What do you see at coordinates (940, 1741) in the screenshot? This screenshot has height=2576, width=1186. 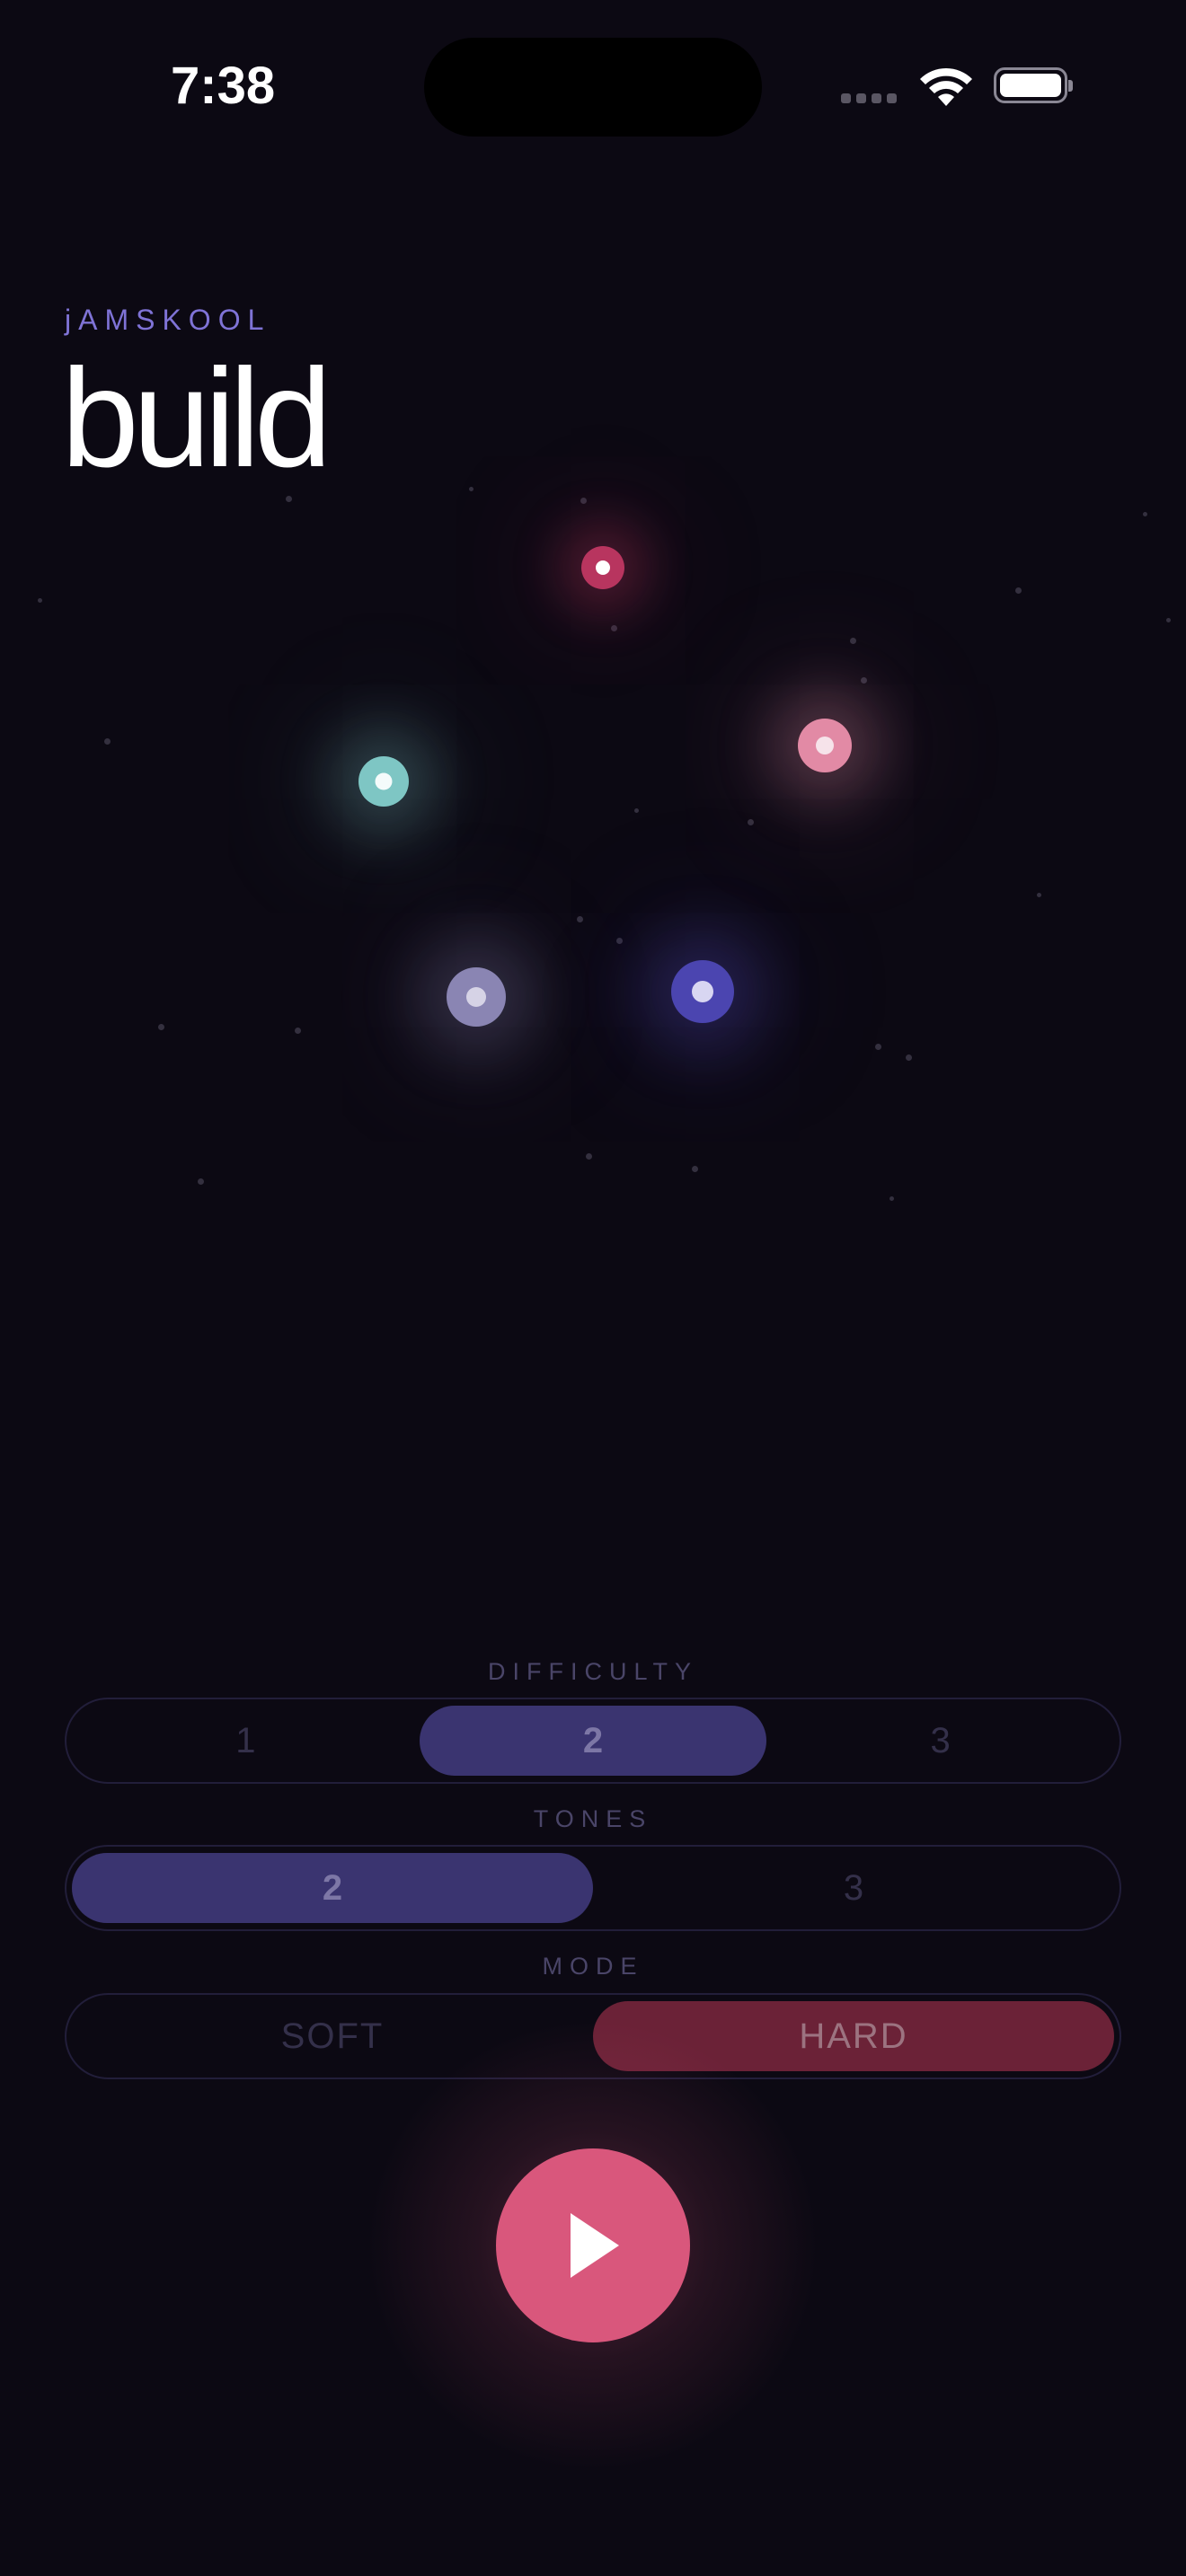 I see `difficulty-option-3: 3` at bounding box center [940, 1741].